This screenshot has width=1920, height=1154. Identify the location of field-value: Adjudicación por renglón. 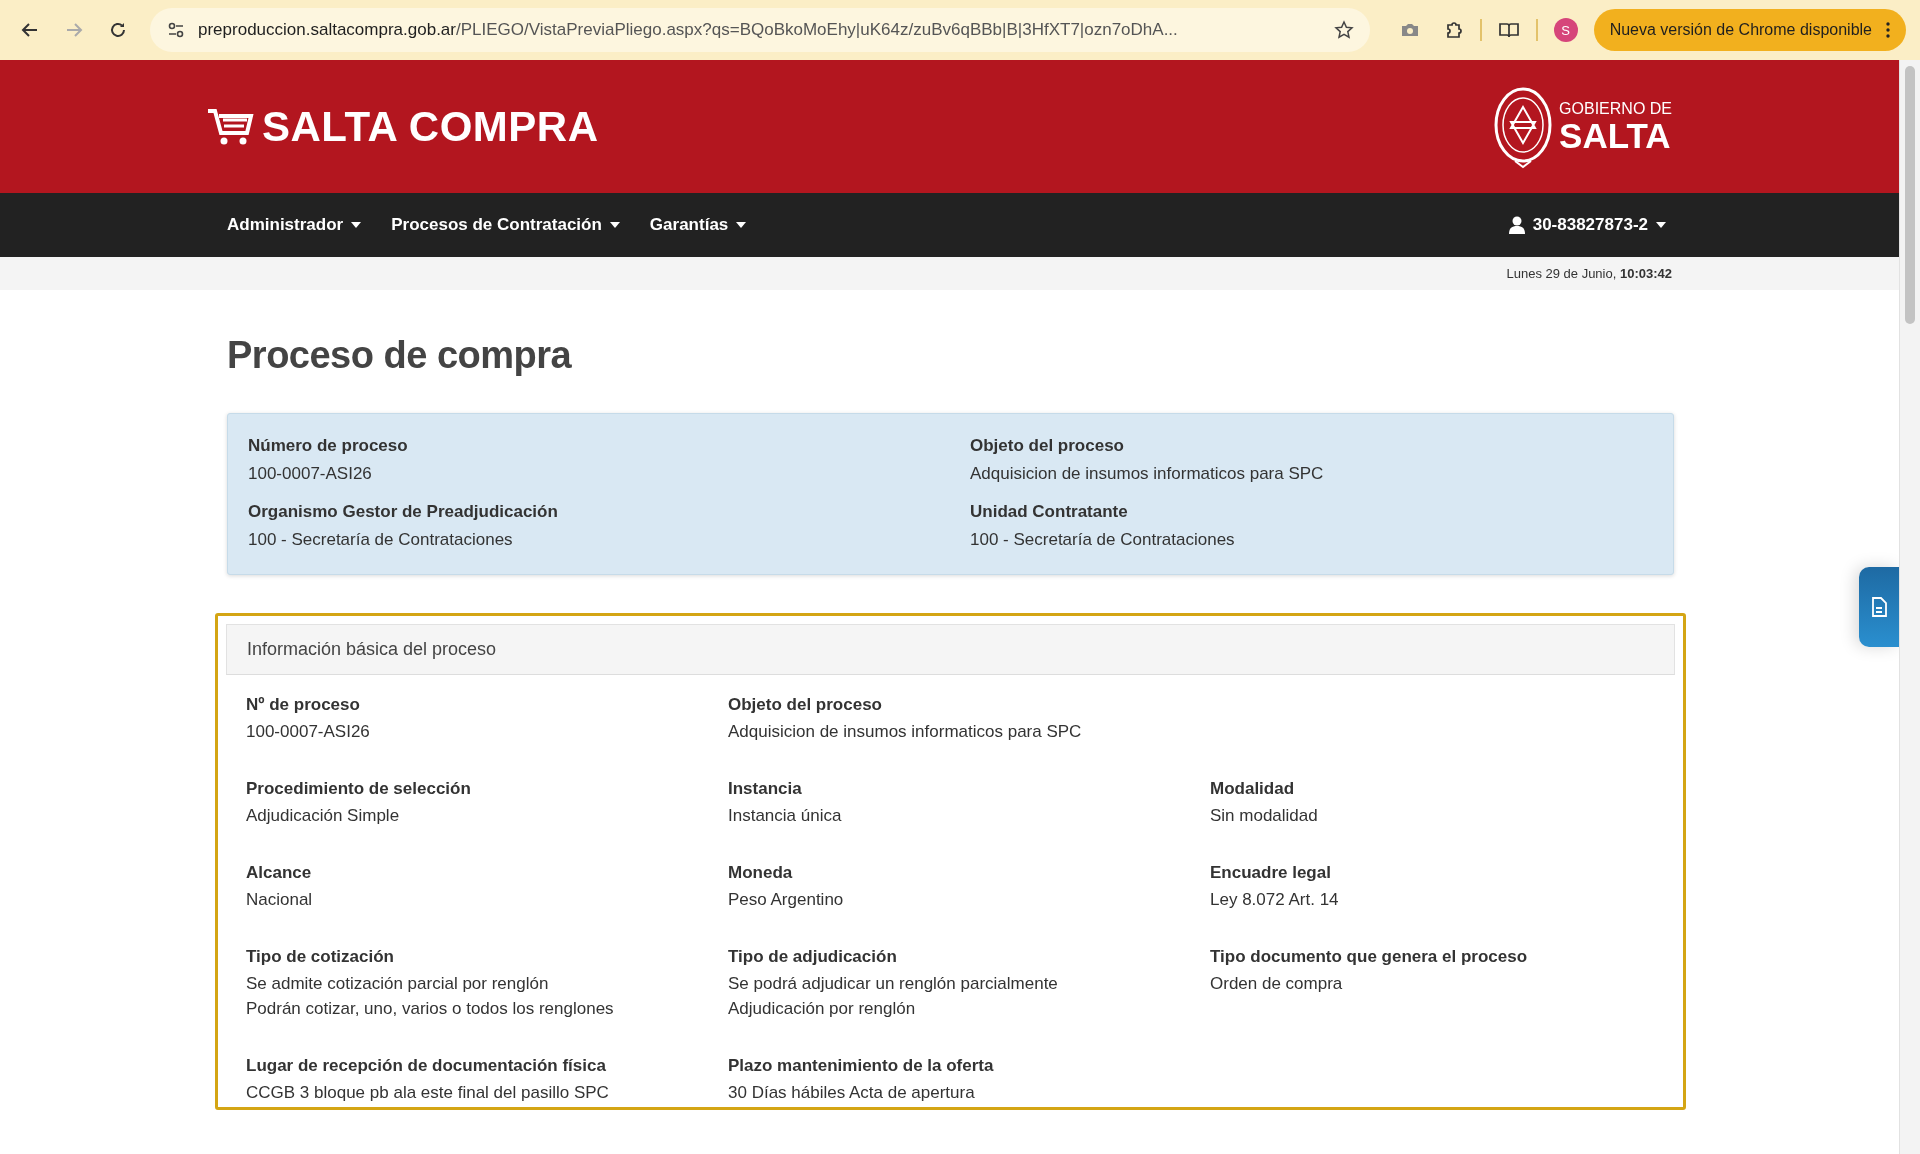
(822, 1009).